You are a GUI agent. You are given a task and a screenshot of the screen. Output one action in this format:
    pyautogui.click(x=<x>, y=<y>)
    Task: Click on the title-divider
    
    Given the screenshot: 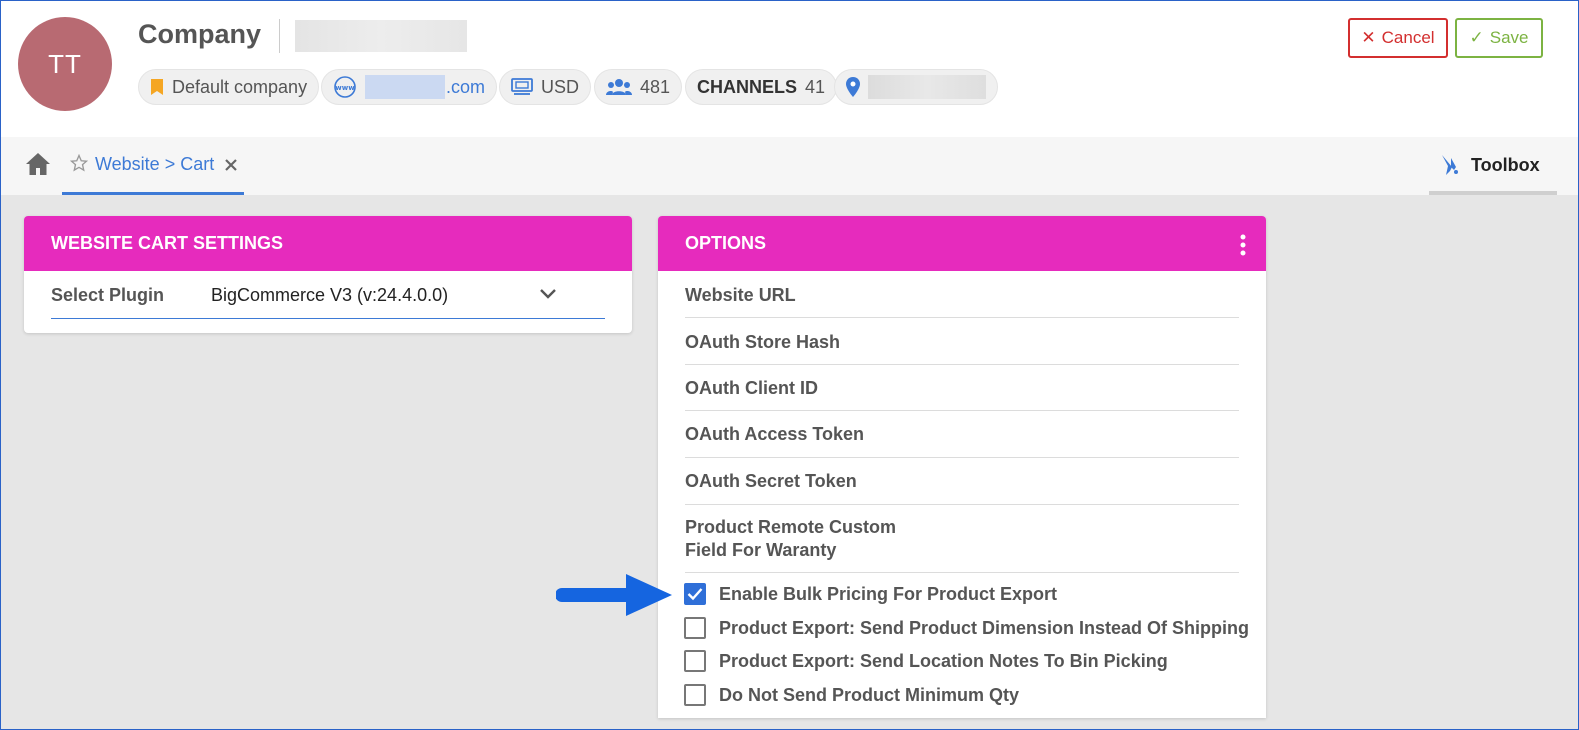 What is the action you would take?
    pyautogui.click(x=279, y=36)
    